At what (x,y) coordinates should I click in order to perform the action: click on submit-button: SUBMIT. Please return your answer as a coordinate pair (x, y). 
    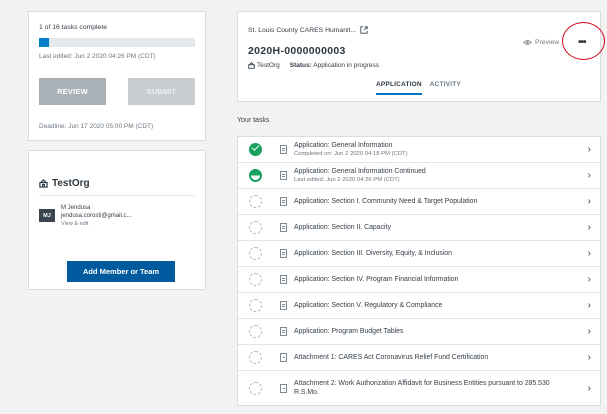
    Looking at the image, I should click on (161, 91).